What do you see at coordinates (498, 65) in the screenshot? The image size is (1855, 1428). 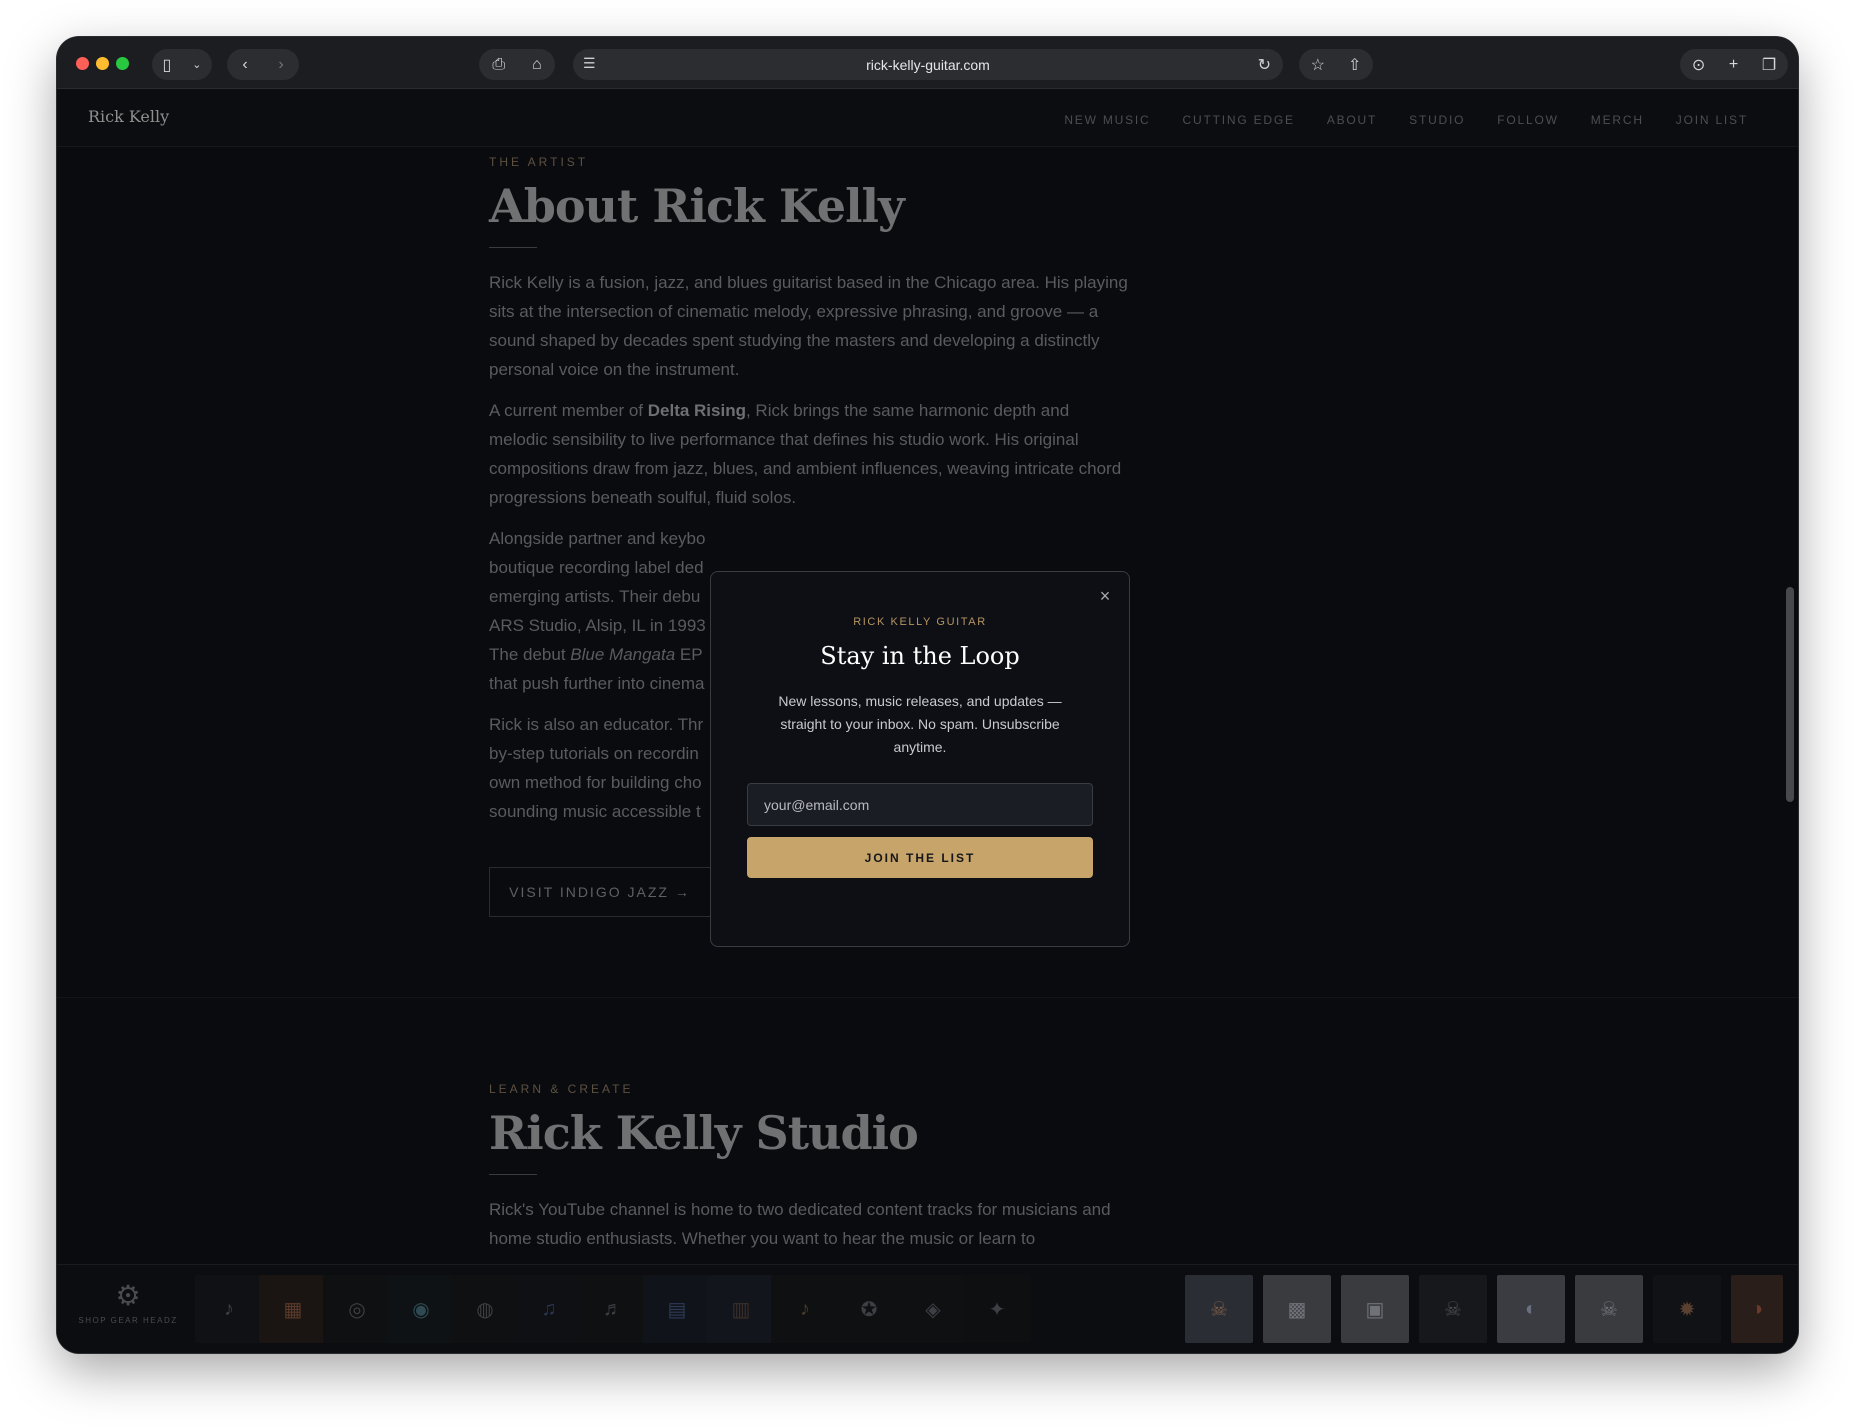 I see `print-icon: ⎙` at bounding box center [498, 65].